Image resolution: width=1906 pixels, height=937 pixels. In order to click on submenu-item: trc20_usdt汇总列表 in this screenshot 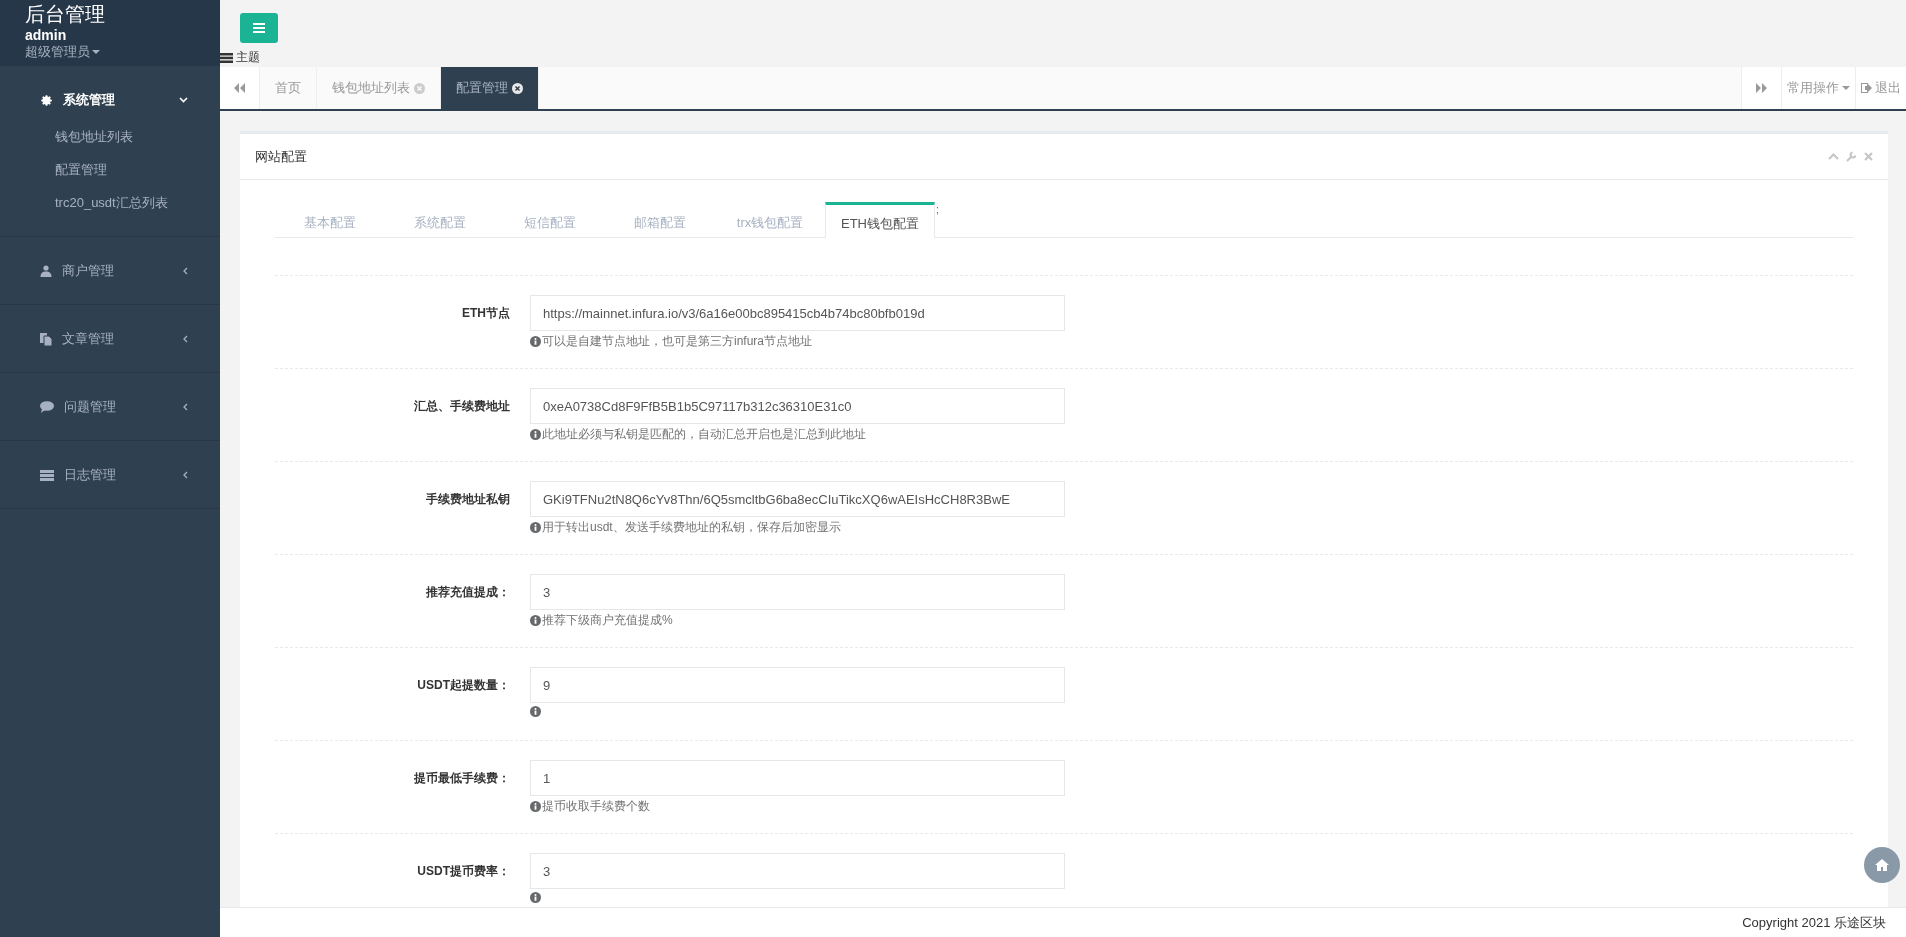, I will do `click(111, 203)`.